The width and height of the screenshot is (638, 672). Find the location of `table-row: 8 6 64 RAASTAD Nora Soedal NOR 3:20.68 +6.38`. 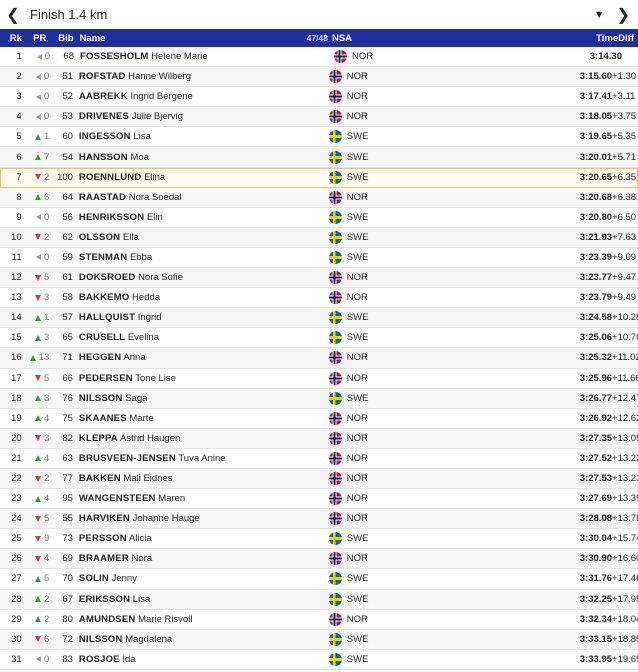

table-row: 8 6 64 RAASTAD Nora Soedal NOR 3:20.68 +6.38 is located at coordinates (319, 197).